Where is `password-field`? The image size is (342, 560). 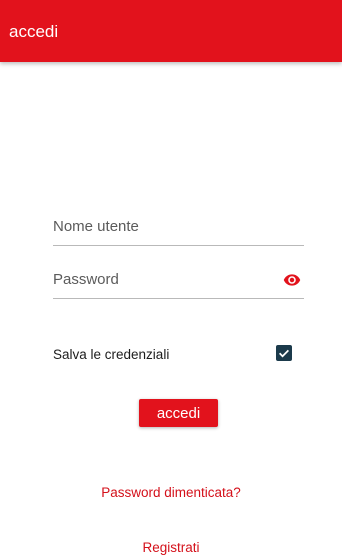
password-field is located at coordinates (178, 279).